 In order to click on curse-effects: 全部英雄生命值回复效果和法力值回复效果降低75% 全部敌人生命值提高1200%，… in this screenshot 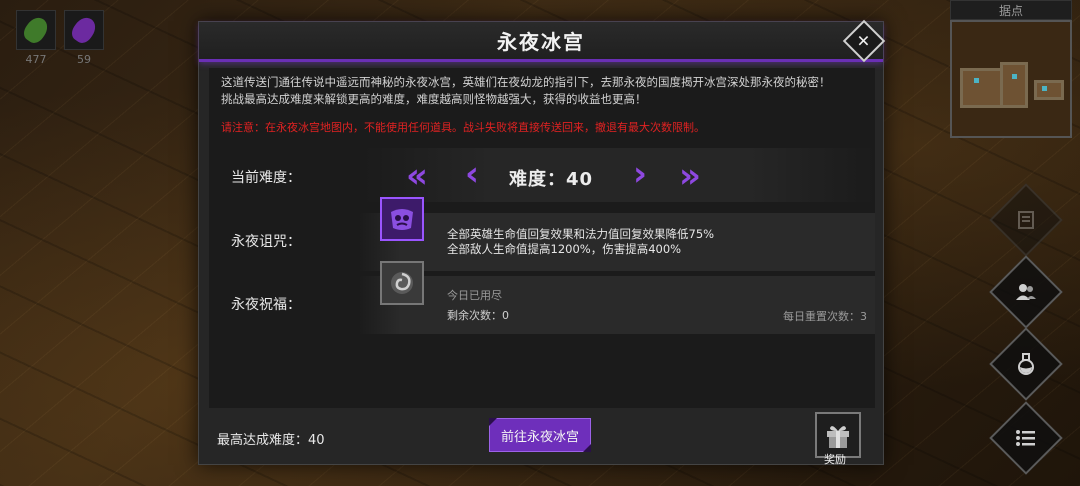, I will do `click(580, 242)`.